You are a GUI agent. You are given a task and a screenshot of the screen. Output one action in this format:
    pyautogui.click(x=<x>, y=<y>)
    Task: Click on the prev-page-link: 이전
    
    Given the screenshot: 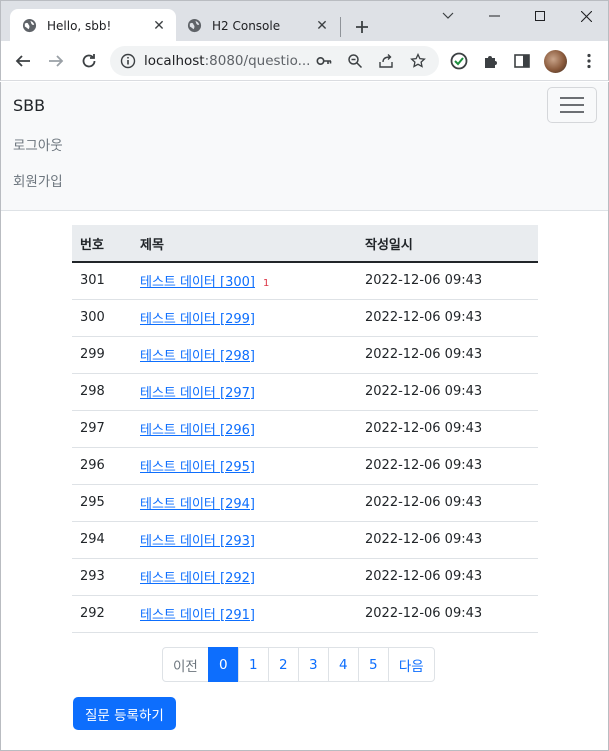 What is the action you would take?
    pyautogui.click(x=185, y=664)
    